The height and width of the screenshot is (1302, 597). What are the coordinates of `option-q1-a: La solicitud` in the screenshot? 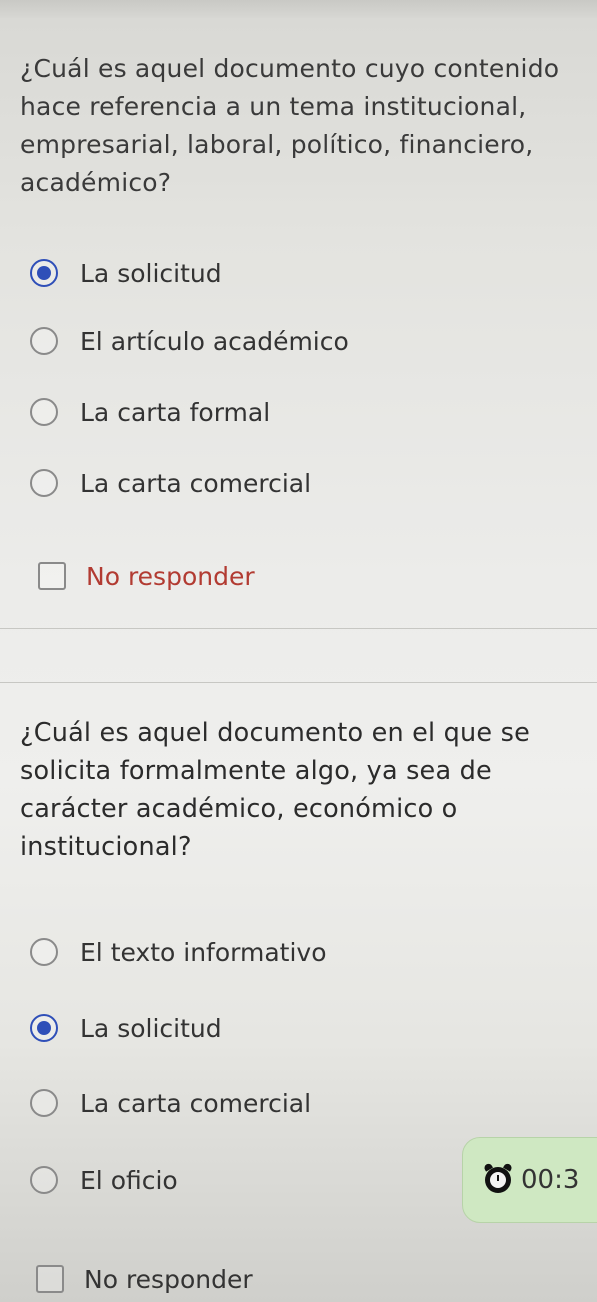 It's located at (126, 273).